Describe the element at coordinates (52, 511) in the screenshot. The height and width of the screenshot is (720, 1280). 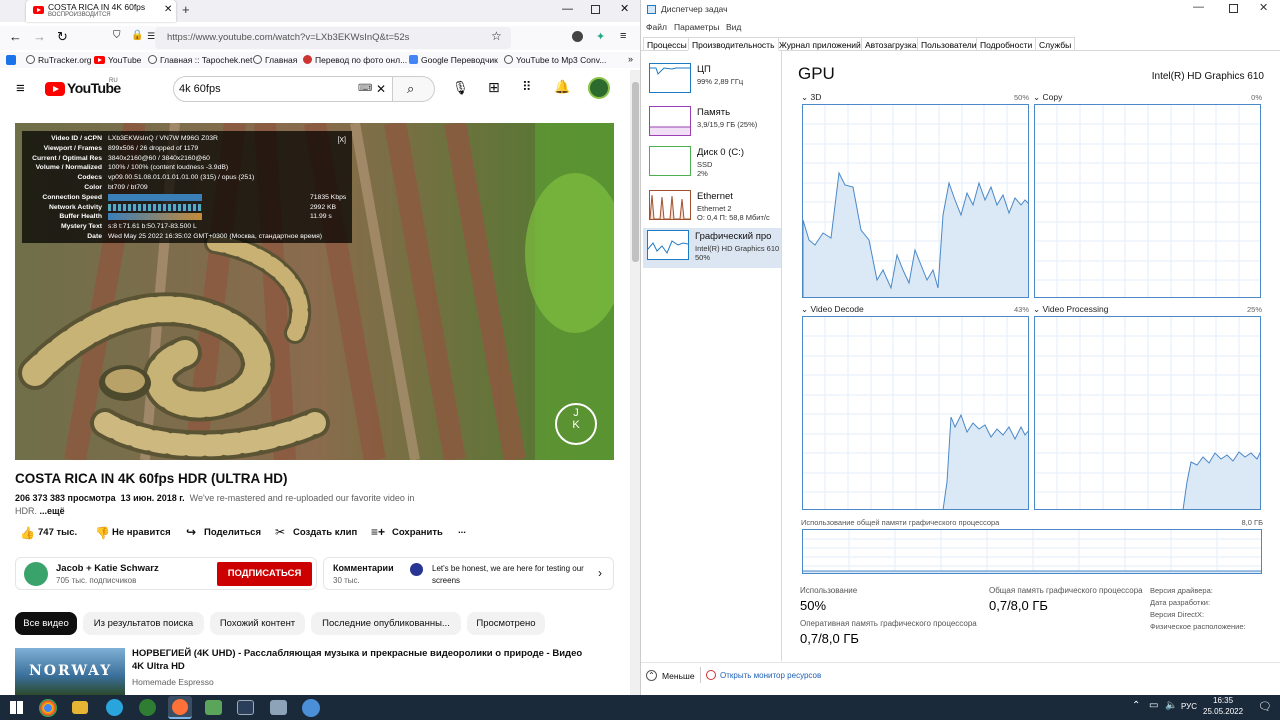
I see `show-more-link: ...ещё` at that location.